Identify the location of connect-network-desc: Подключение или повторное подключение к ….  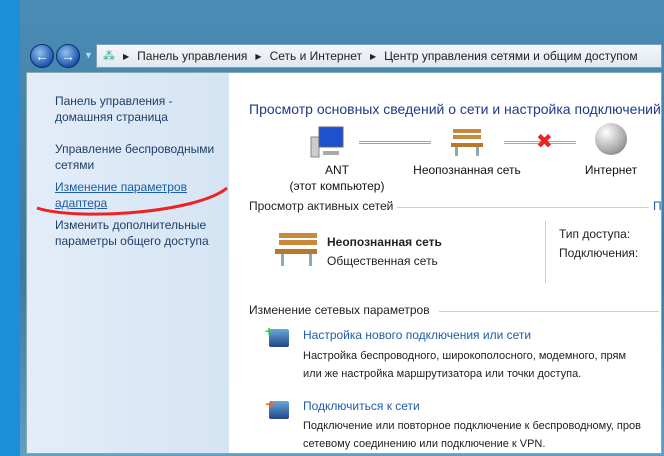
(472, 426).